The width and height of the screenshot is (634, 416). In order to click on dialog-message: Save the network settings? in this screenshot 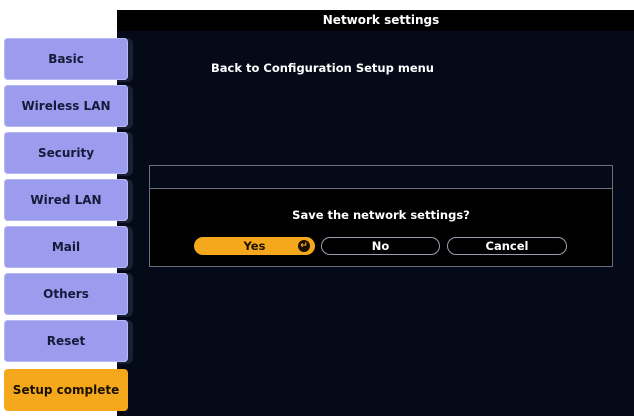, I will do `click(381, 215)`.